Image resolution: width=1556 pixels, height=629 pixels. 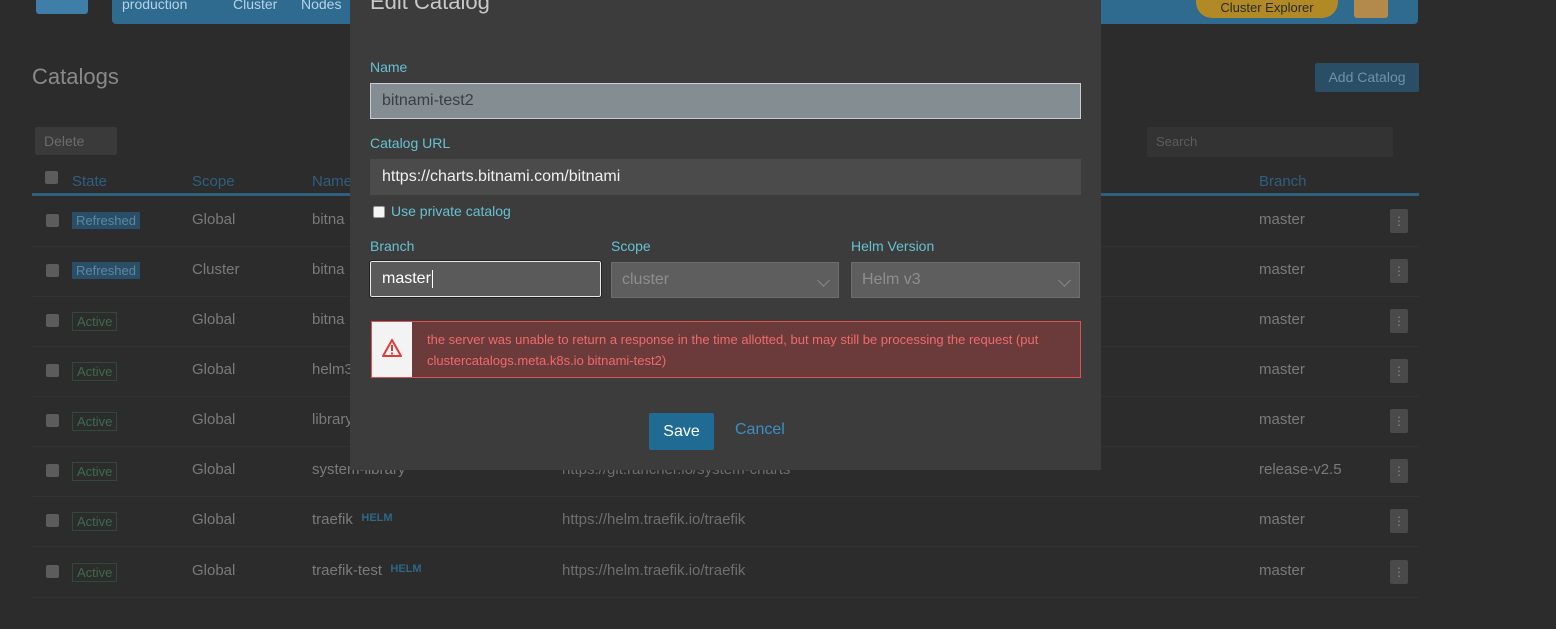 I want to click on scope-select: cluster, so click(x=725, y=280).